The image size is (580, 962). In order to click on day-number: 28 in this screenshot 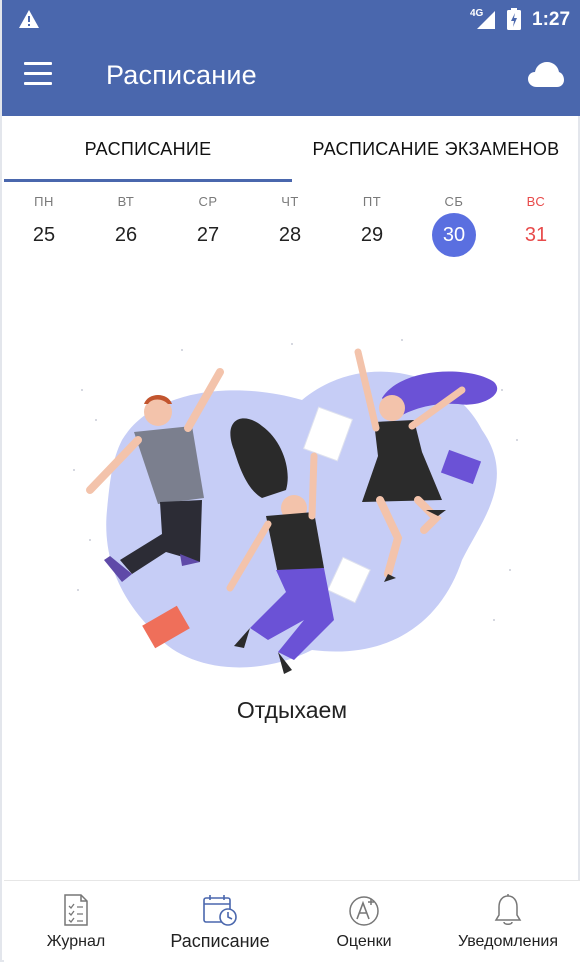, I will do `click(290, 235)`.